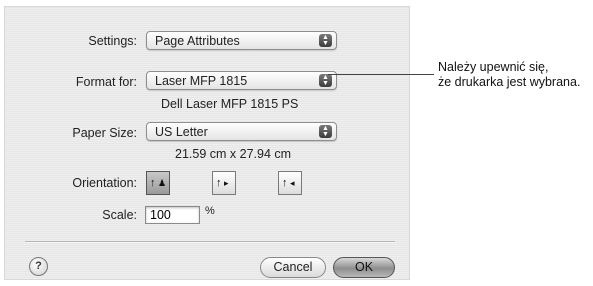  Describe the element at coordinates (241, 40) in the screenshot. I see `settings-popup: Page Attributes ▲ ▼` at that location.